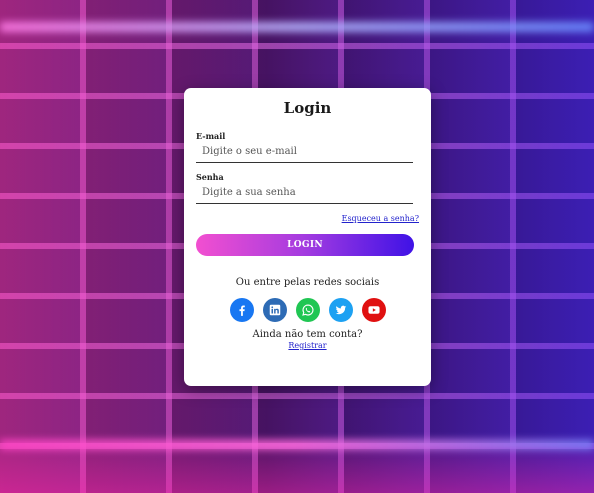 Image resolution: width=594 pixels, height=493 pixels. What do you see at coordinates (304, 152) in the screenshot?
I see `email-field` at bounding box center [304, 152].